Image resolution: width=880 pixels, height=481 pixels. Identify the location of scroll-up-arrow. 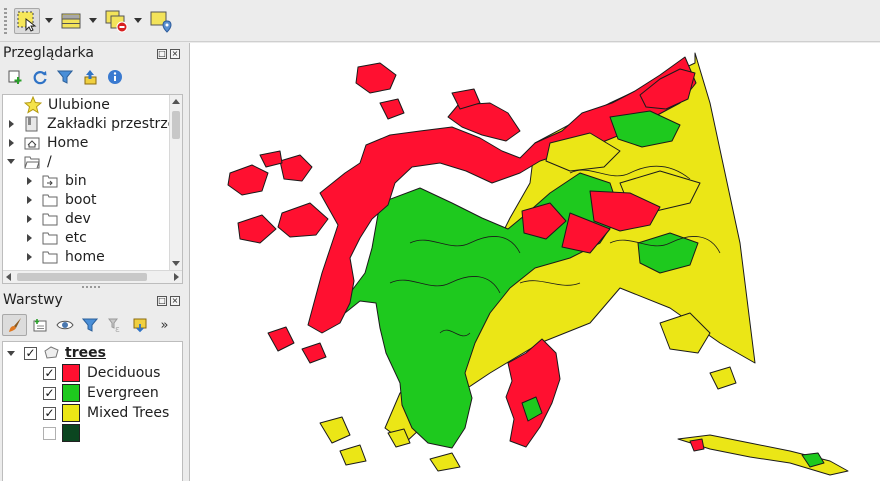
(176, 101).